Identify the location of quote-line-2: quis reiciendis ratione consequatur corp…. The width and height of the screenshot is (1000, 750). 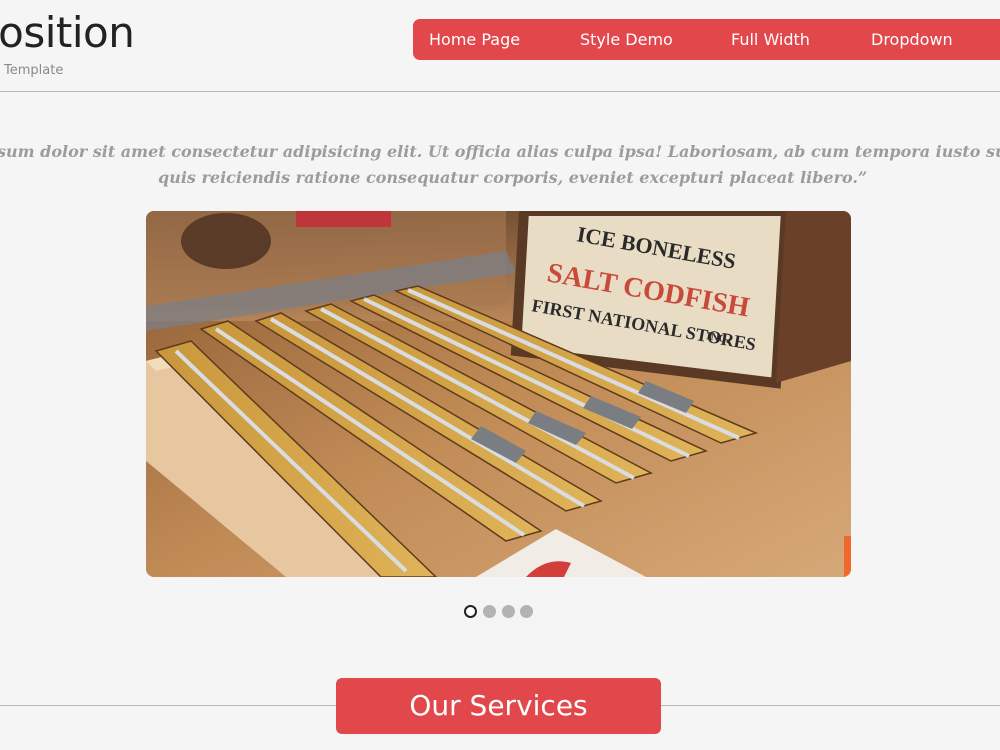
(513, 177).